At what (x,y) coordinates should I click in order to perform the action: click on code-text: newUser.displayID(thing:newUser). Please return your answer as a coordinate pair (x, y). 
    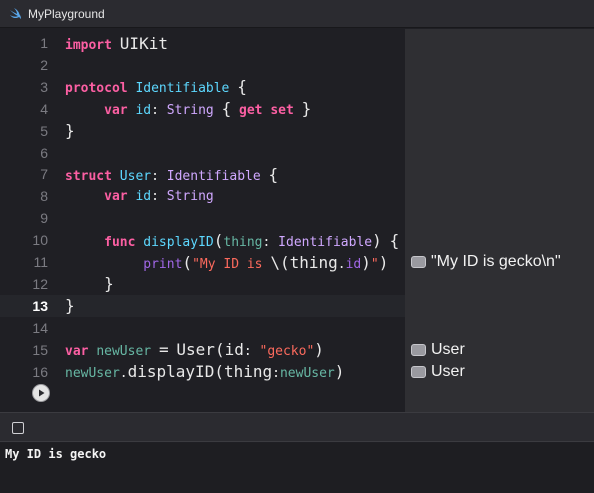
    Looking at the image, I should click on (204, 371).